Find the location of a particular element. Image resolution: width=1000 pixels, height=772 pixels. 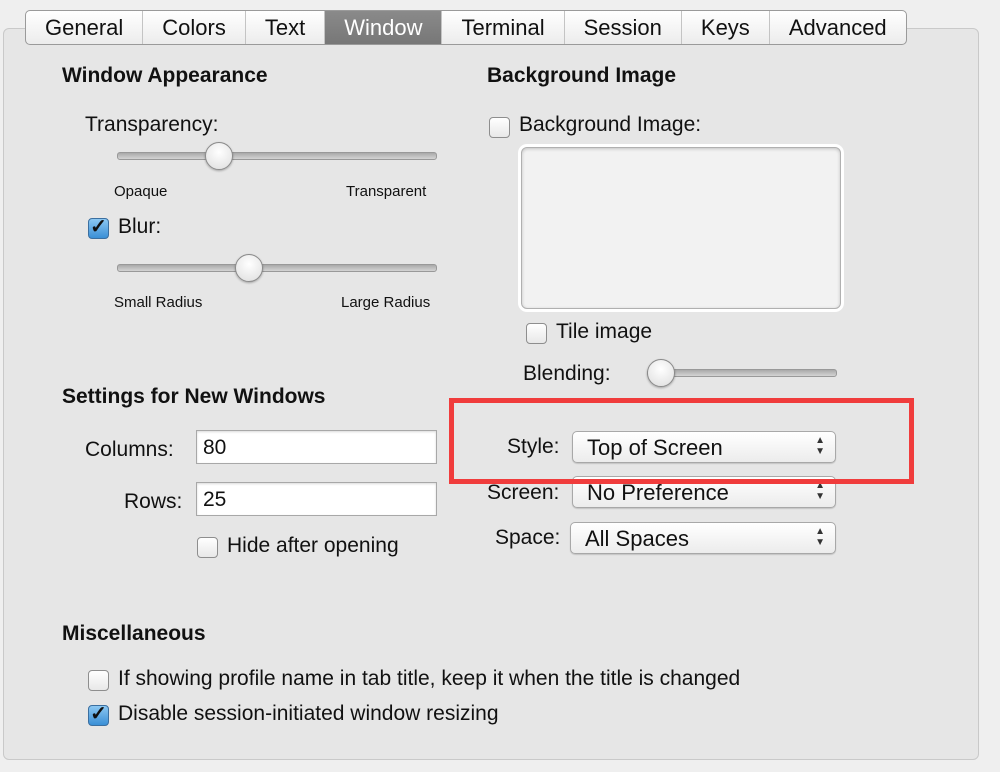

tab-keys: Keys is located at coordinates (726, 27).